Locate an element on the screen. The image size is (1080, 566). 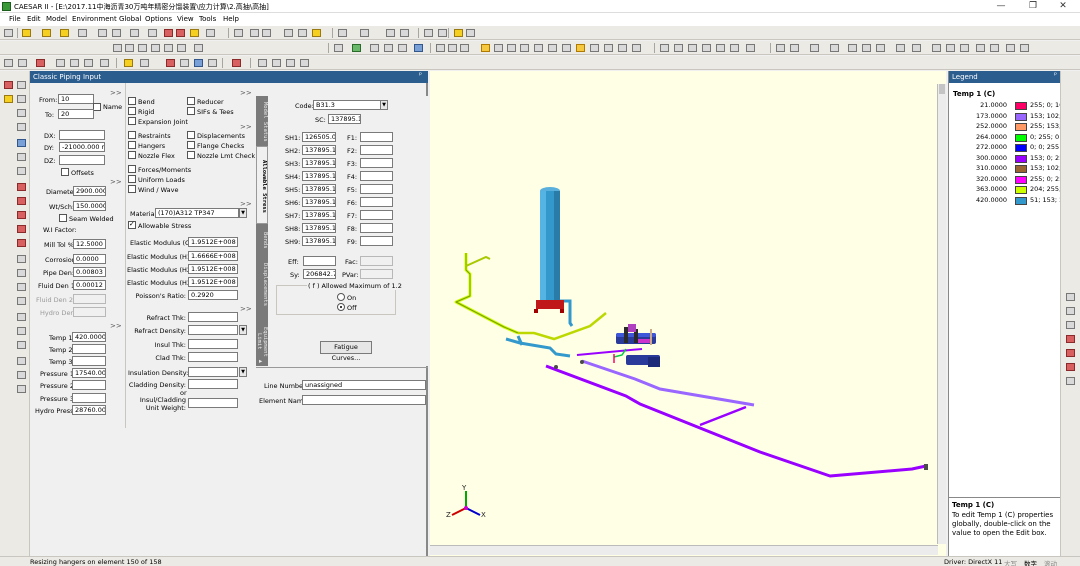
maximize-button: ❐ is located at coordinates (1033, 6).